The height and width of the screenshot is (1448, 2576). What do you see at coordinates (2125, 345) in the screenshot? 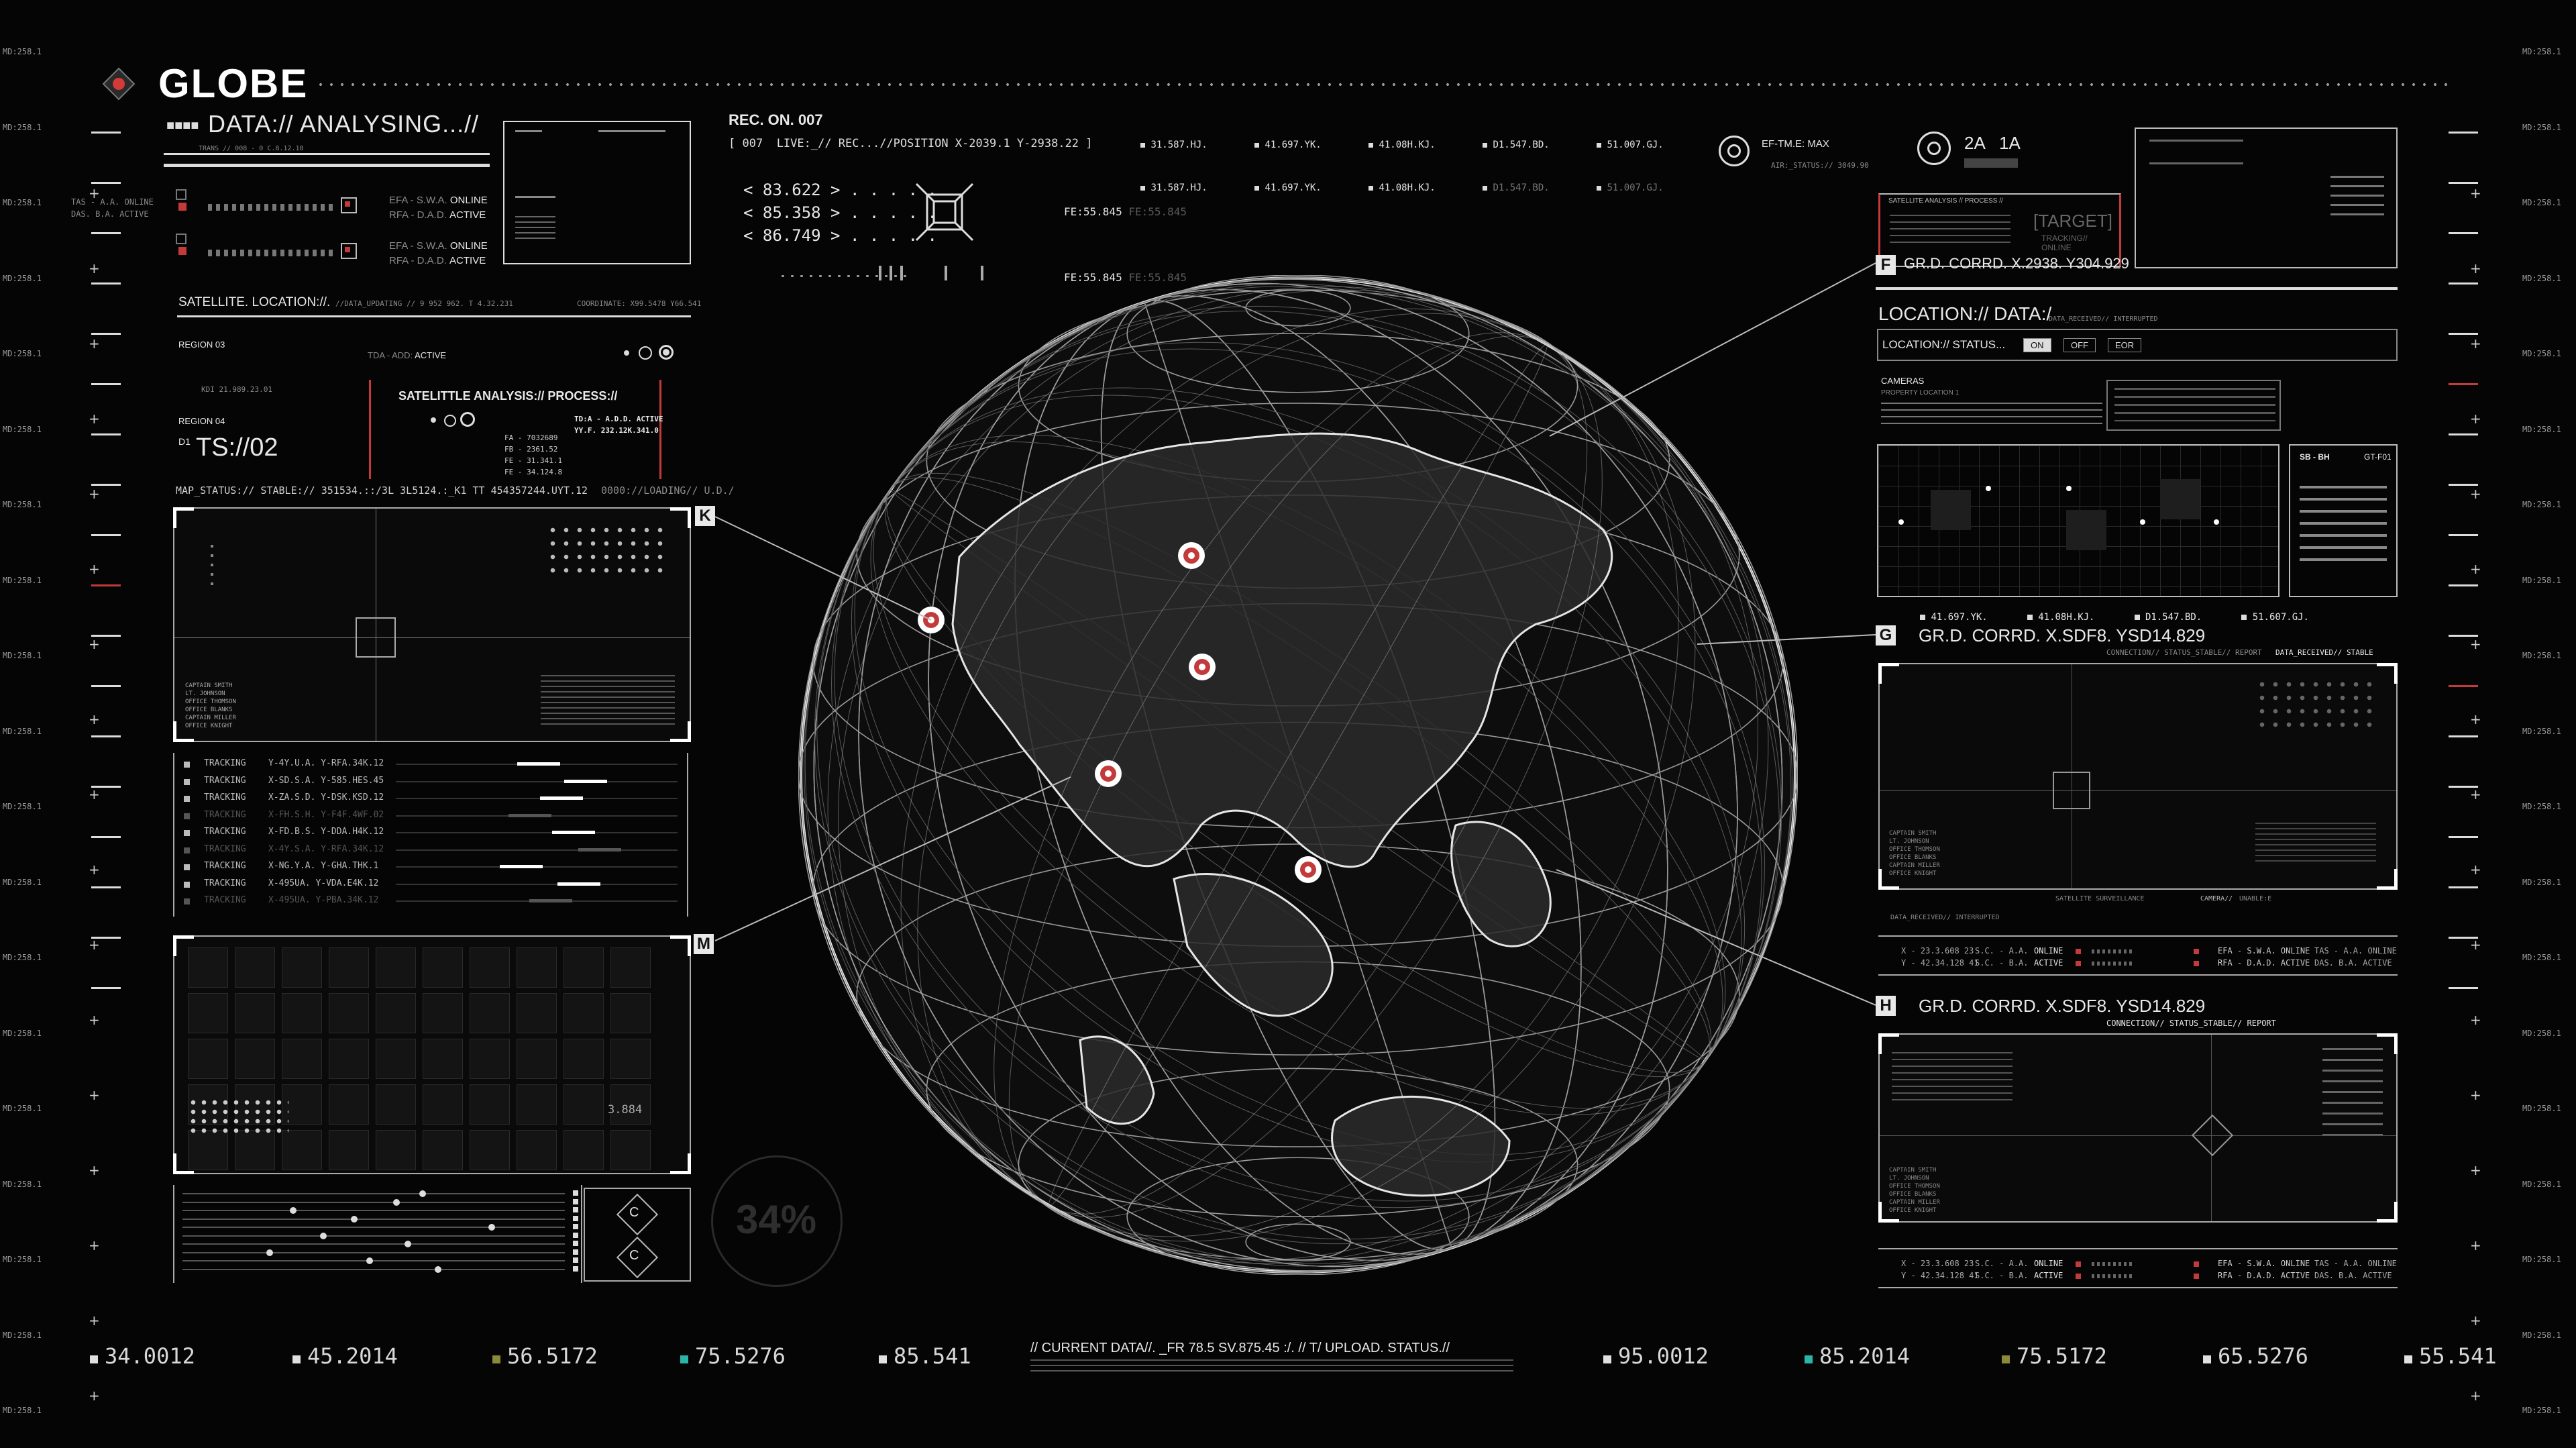
I see `eor-button: EOR` at bounding box center [2125, 345].